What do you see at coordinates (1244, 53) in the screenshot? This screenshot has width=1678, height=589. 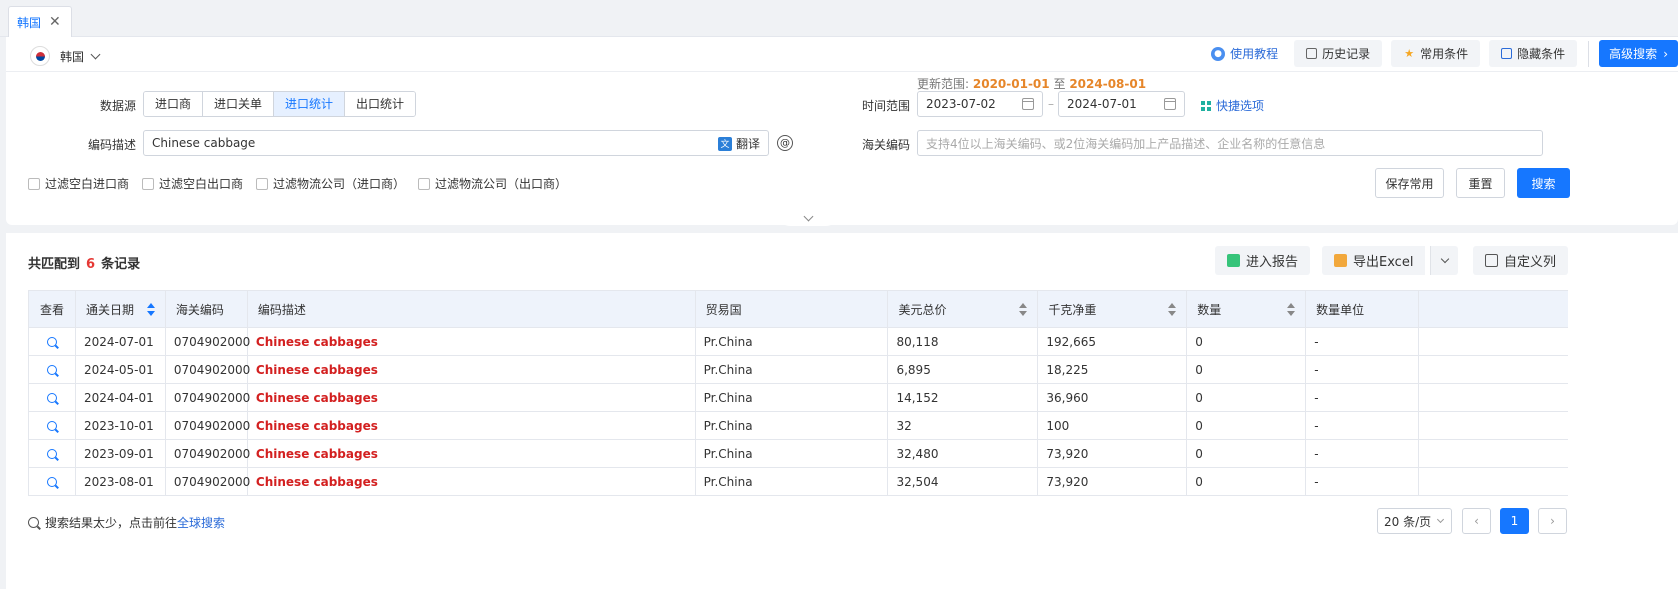 I see `help-link: ● 使用教程` at bounding box center [1244, 53].